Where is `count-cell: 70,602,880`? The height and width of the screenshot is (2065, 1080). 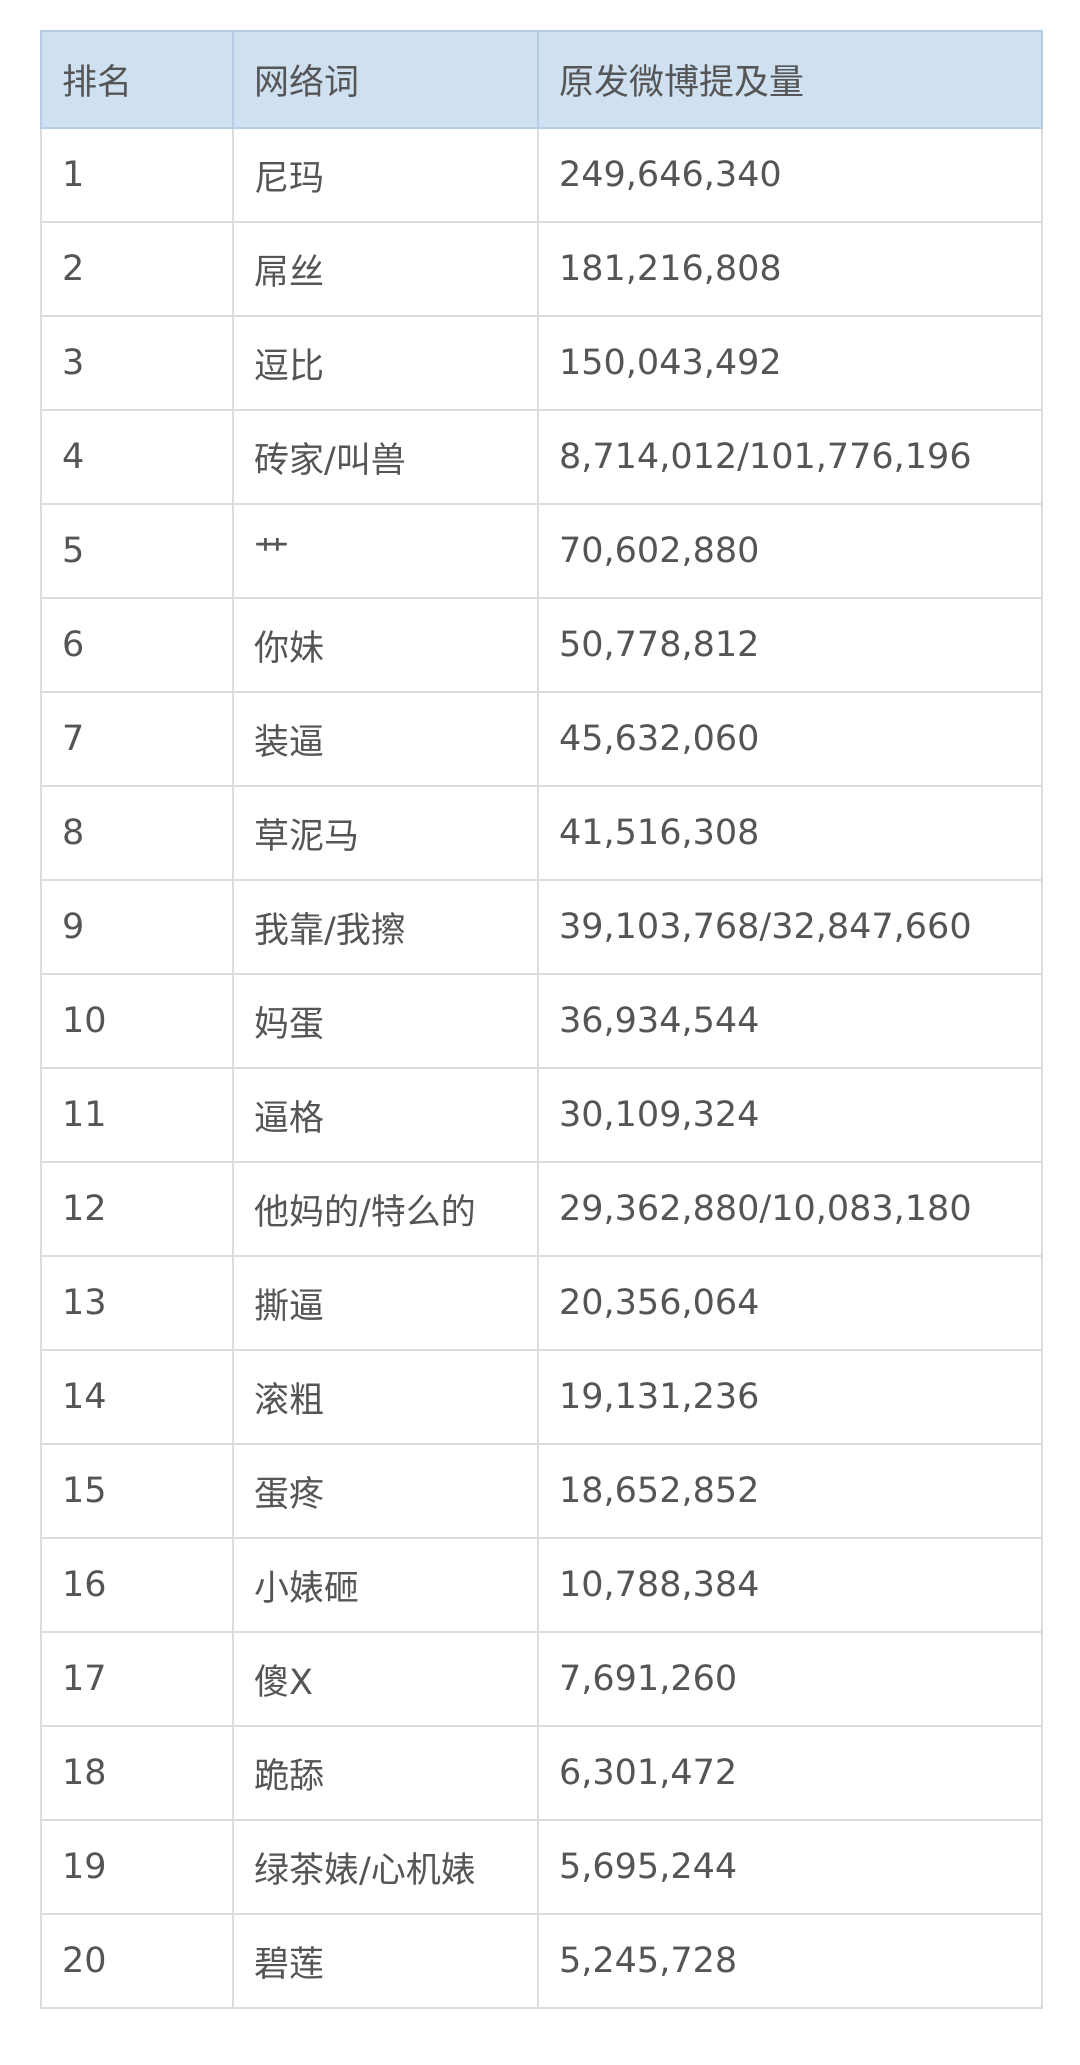
count-cell: 70,602,880 is located at coordinates (790, 551).